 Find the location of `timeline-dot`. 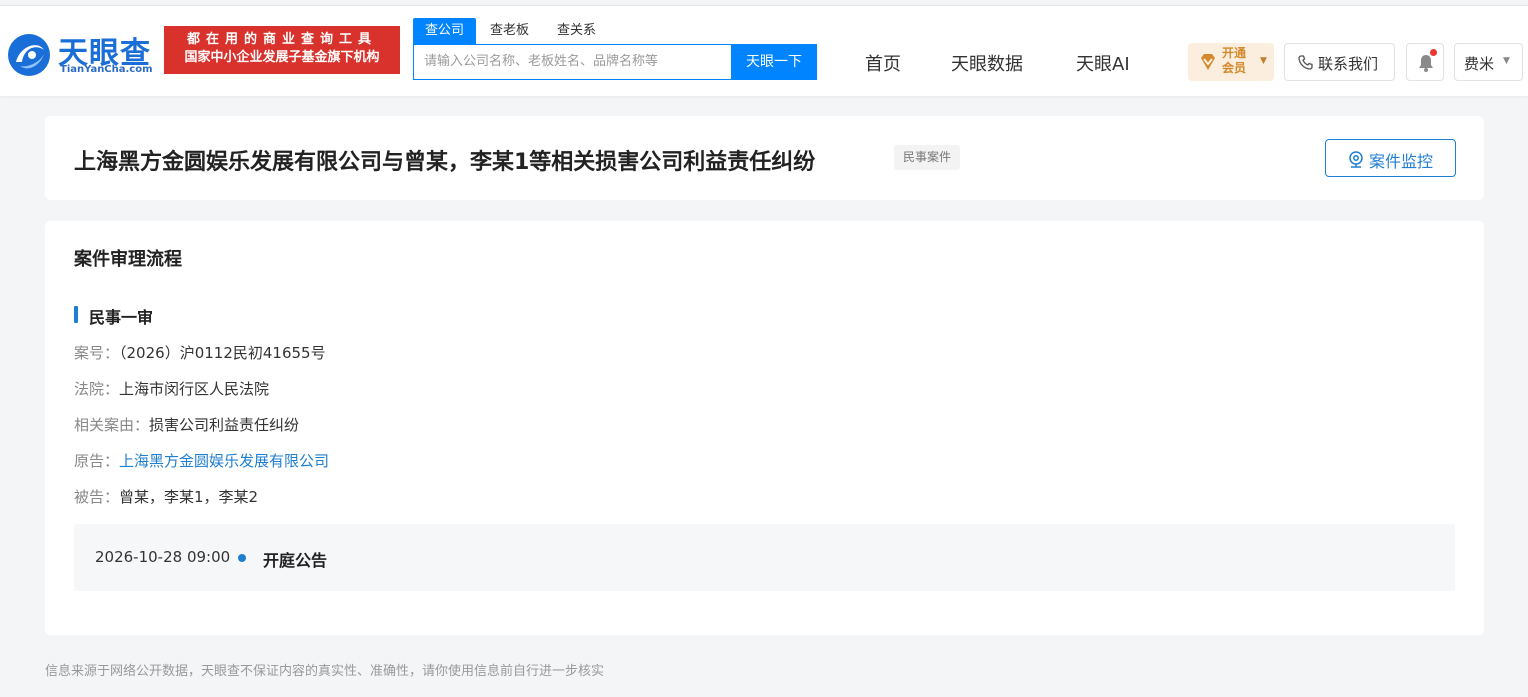

timeline-dot is located at coordinates (242, 558).